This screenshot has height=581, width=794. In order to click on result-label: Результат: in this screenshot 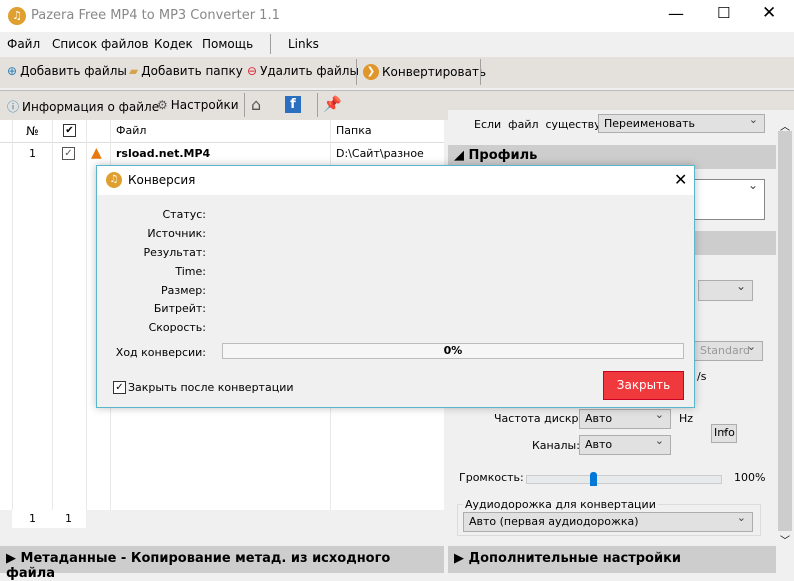, I will do `click(174, 252)`.